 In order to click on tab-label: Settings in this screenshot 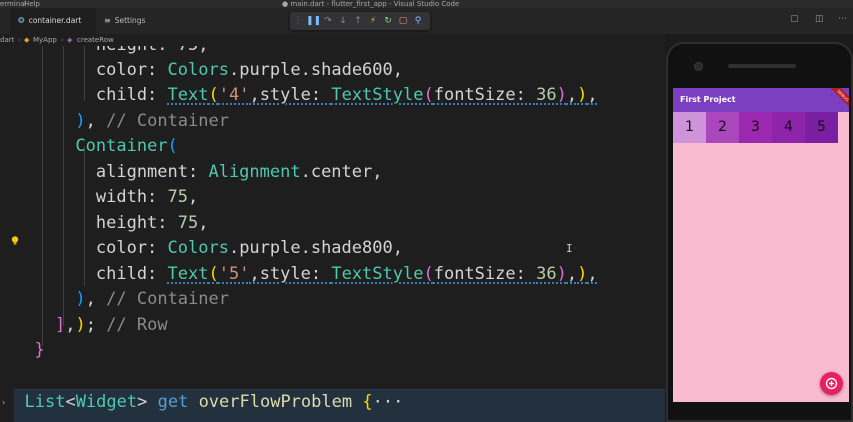, I will do `click(130, 20)`.